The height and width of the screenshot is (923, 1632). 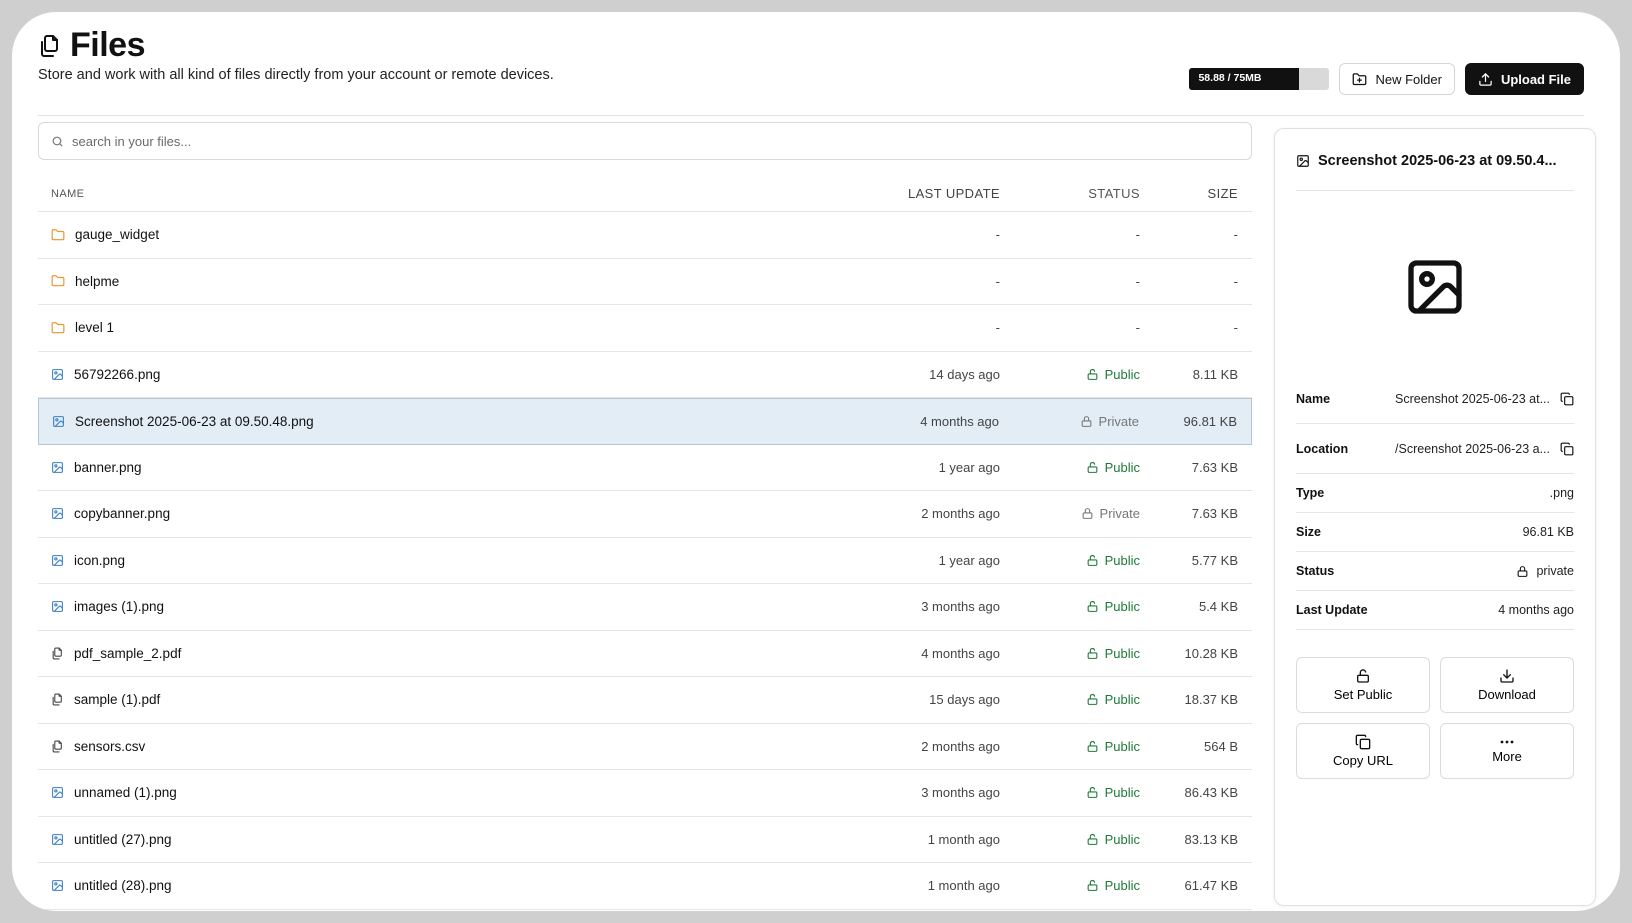 What do you see at coordinates (1210, 421) in the screenshot?
I see `file-size: 96.81 KB` at bounding box center [1210, 421].